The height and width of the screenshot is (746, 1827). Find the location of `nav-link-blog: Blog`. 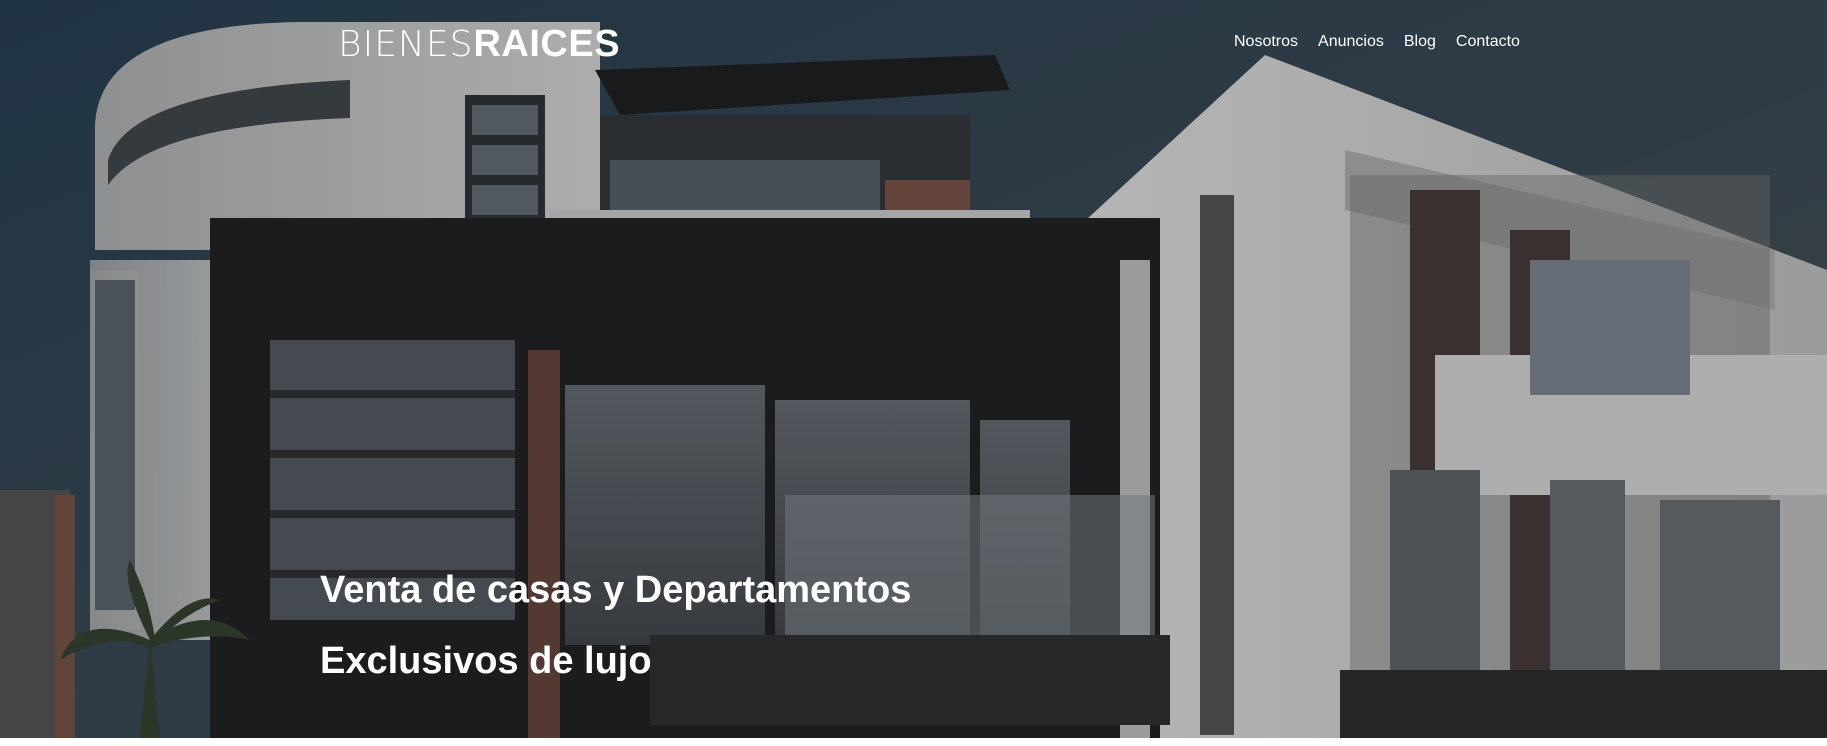

nav-link-blog: Blog is located at coordinates (1420, 42).